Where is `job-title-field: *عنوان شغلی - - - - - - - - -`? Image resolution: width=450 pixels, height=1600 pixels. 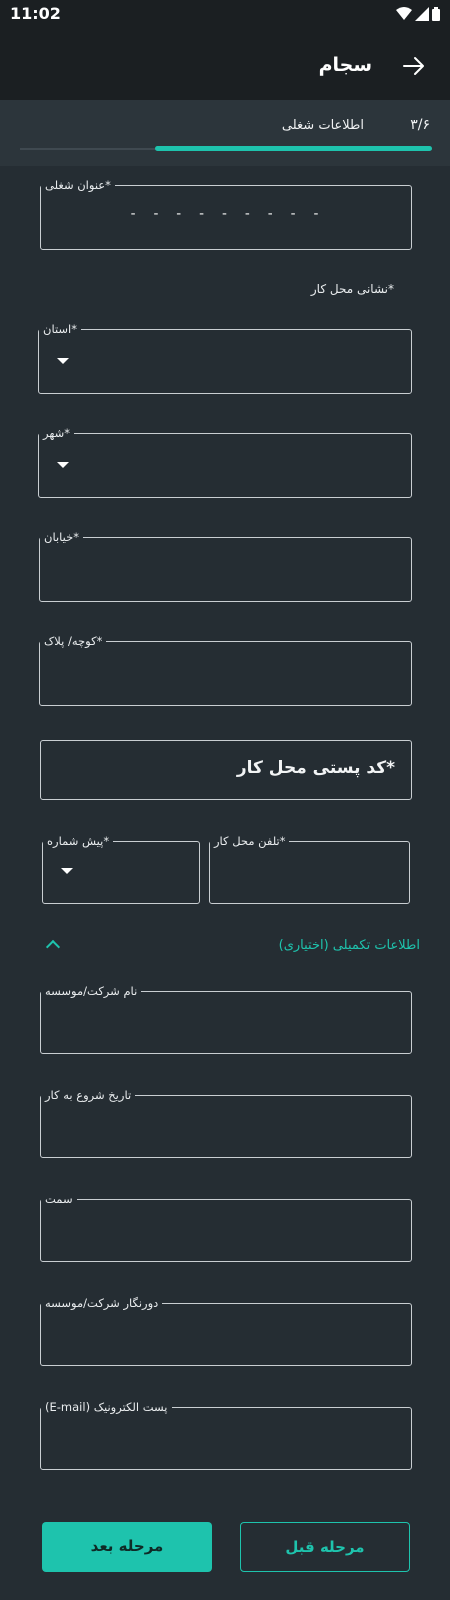 job-title-field: *عنوان شغلی - - - - - - - - - is located at coordinates (226, 214).